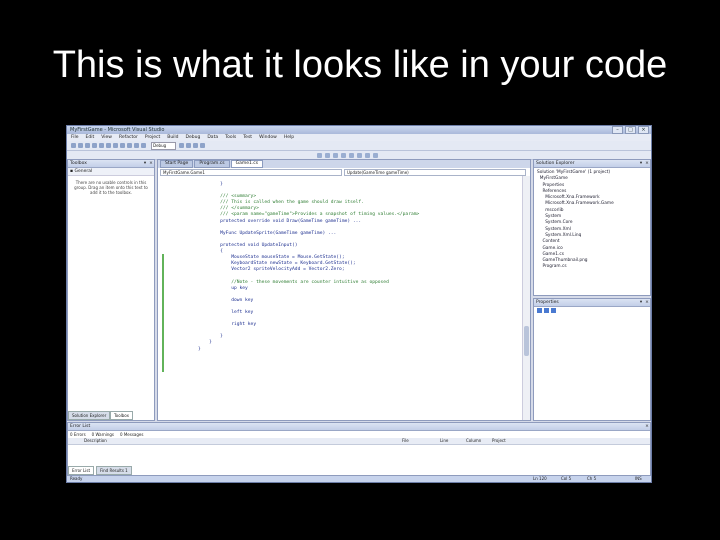 This screenshot has width=720, height=540. I want to click on properties-toolbar, so click(592, 310).